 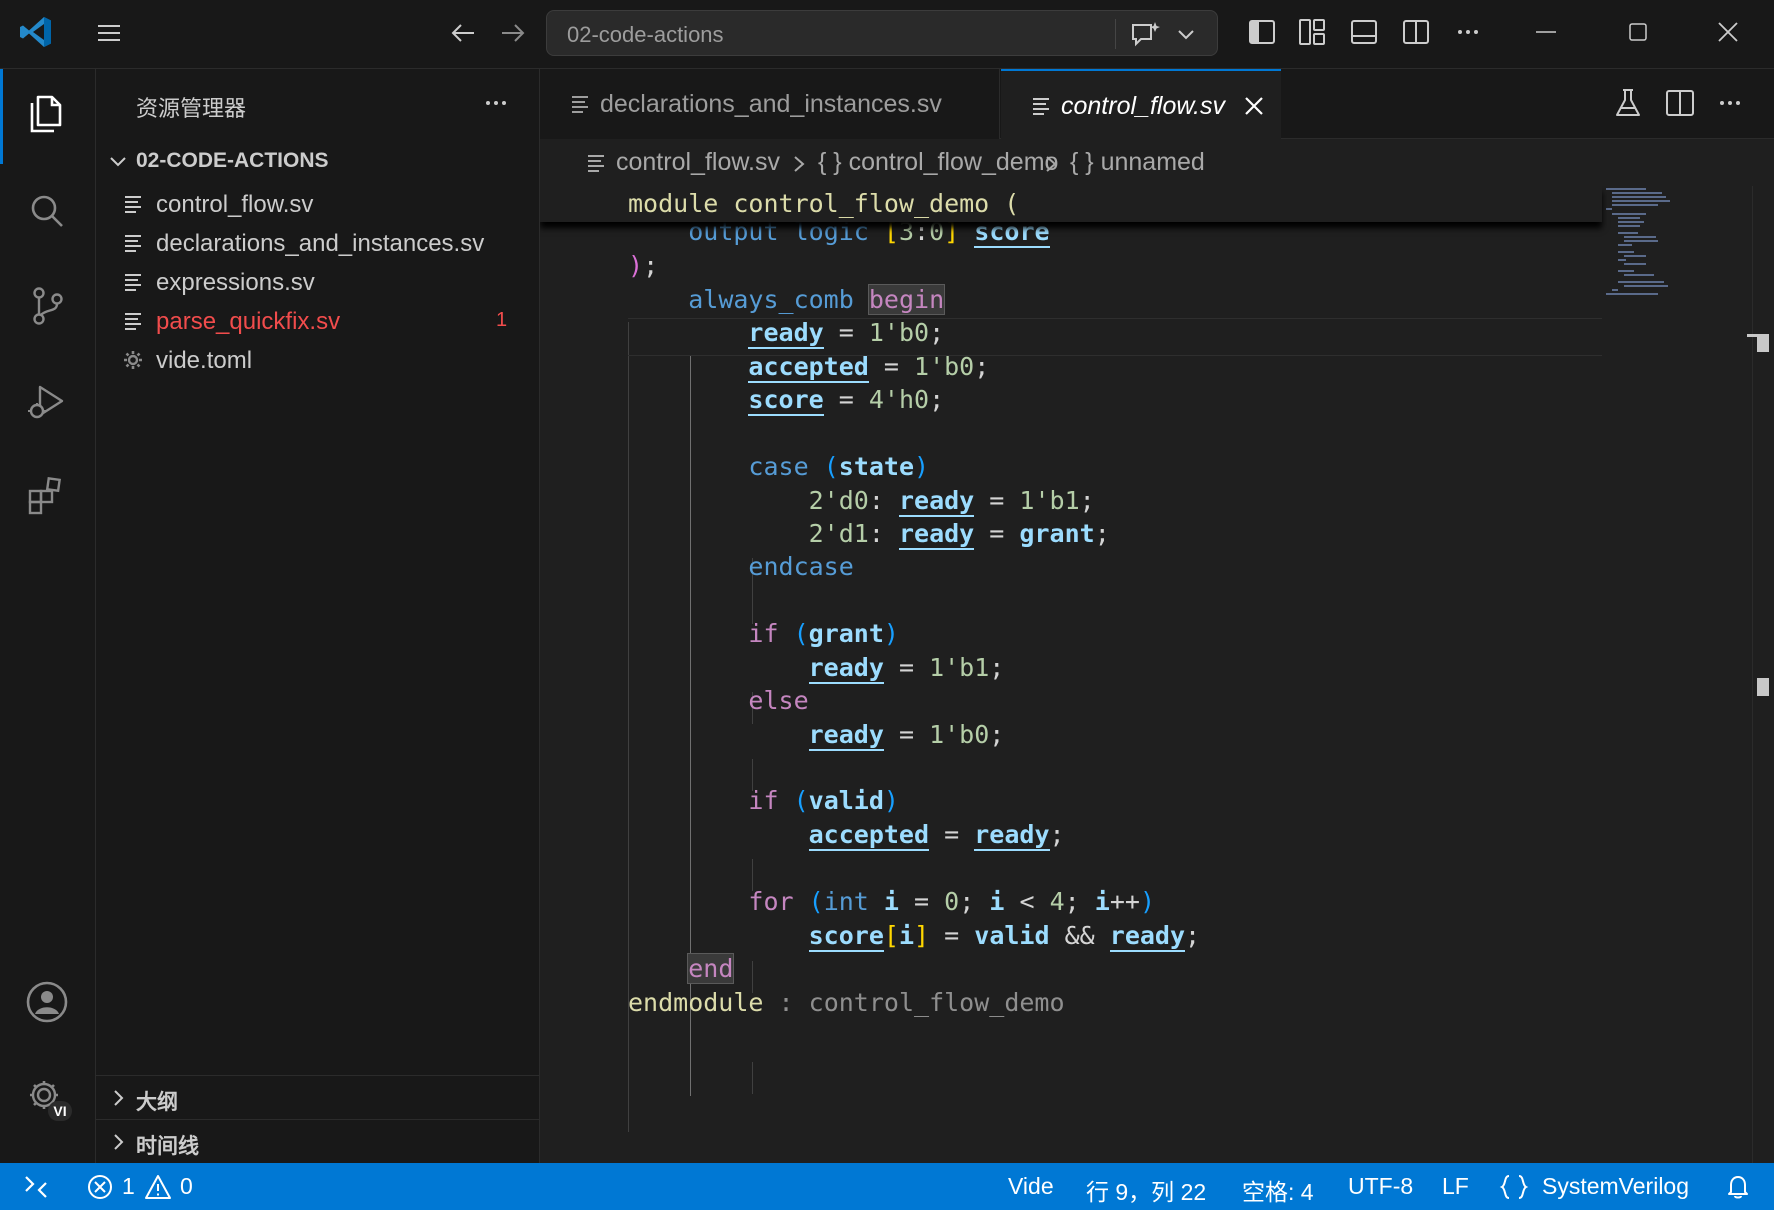 What do you see at coordinates (318, 1097) in the screenshot?
I see `outline-section: 大纲` at bounding box center [318, 1097].